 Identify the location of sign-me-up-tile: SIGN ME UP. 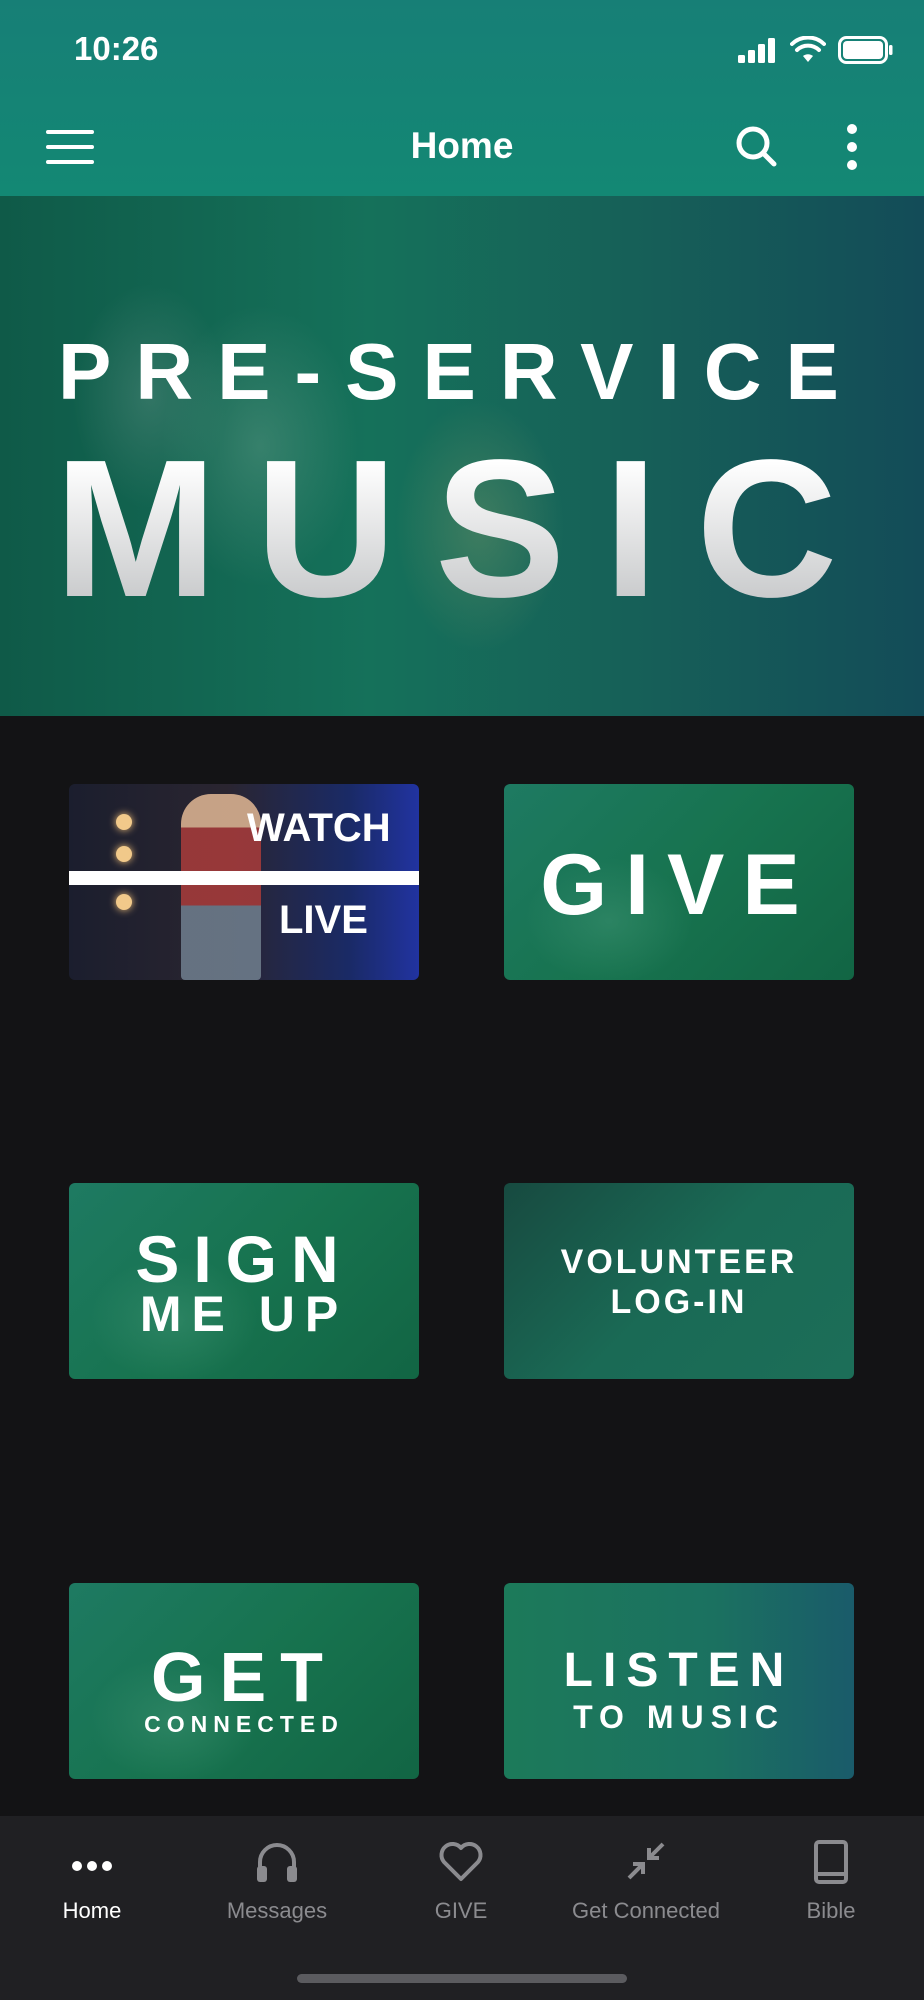
(244, 1281).